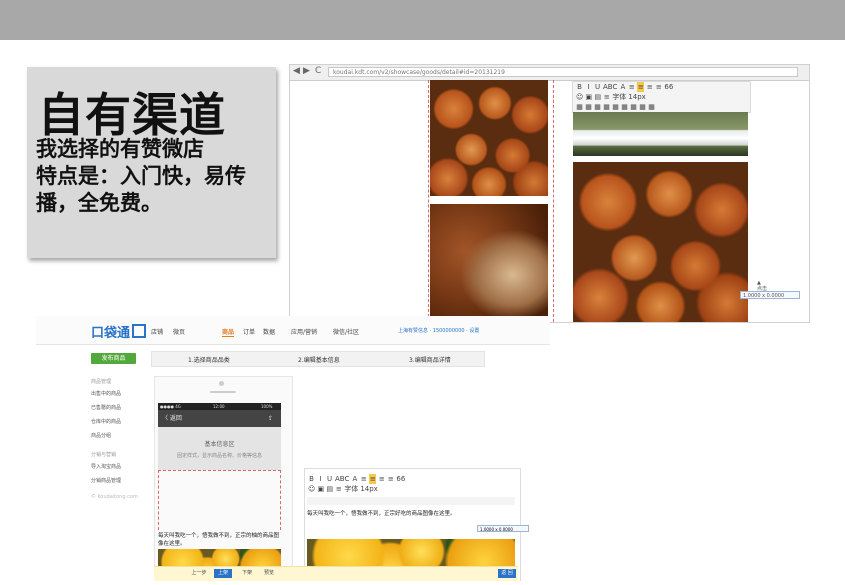  Describe the element at coordinates (304, 331) in the screenshot. I see `nav-item-5: 应用/营销` at that location.